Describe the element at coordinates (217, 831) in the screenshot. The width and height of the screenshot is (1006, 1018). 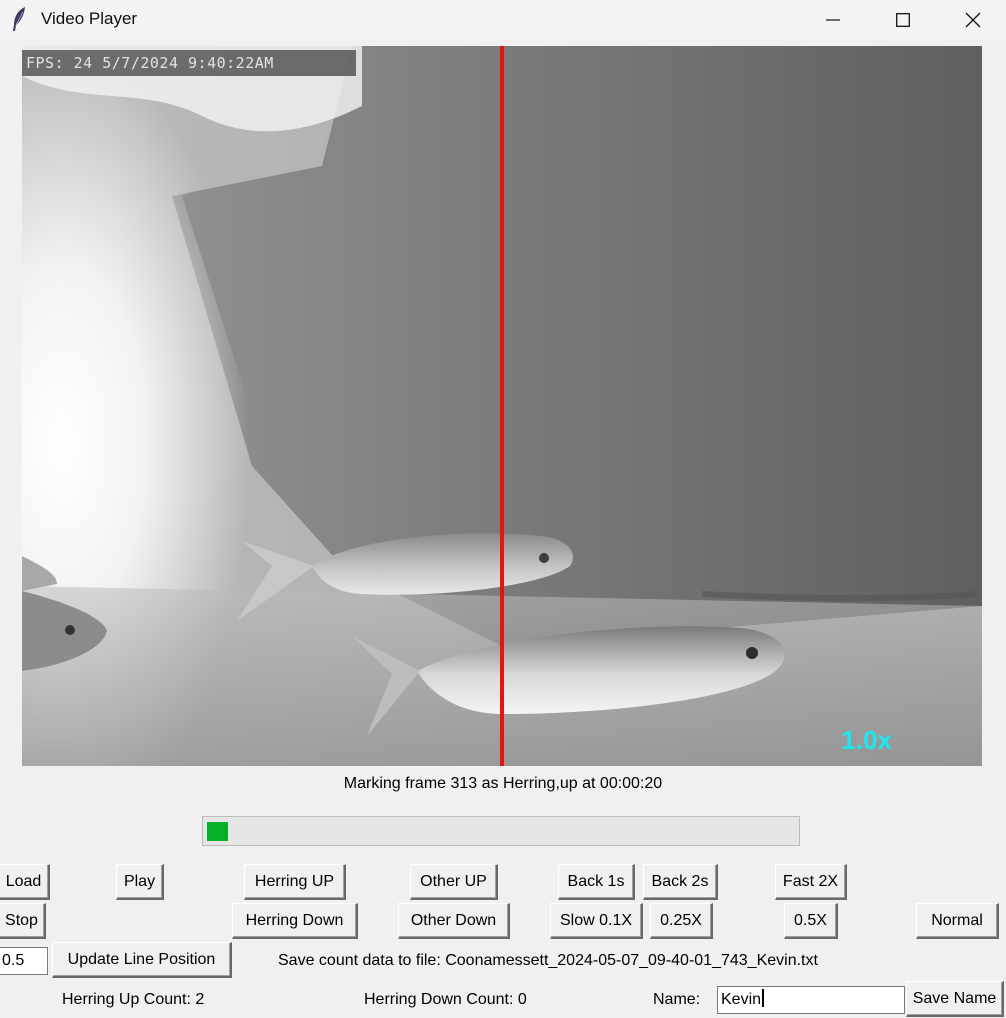
I see `progress-bar-fill` at that location.